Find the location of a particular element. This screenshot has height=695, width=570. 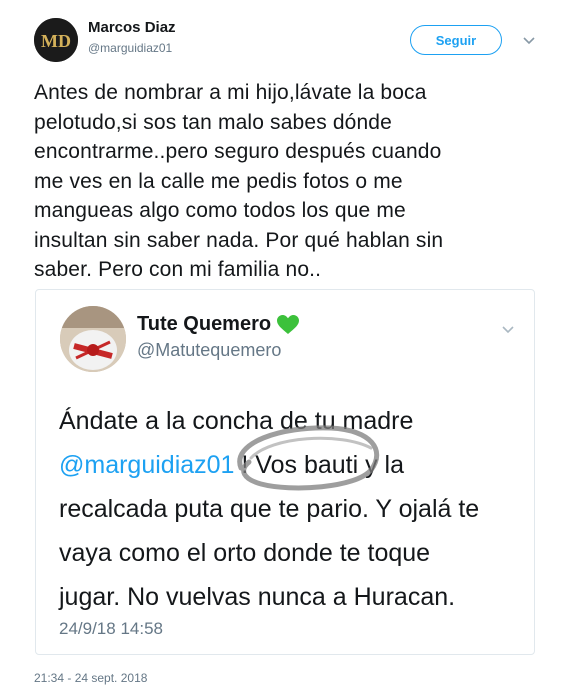

author-handle: @marguidiaz01 is located at coordinates (130, 48).